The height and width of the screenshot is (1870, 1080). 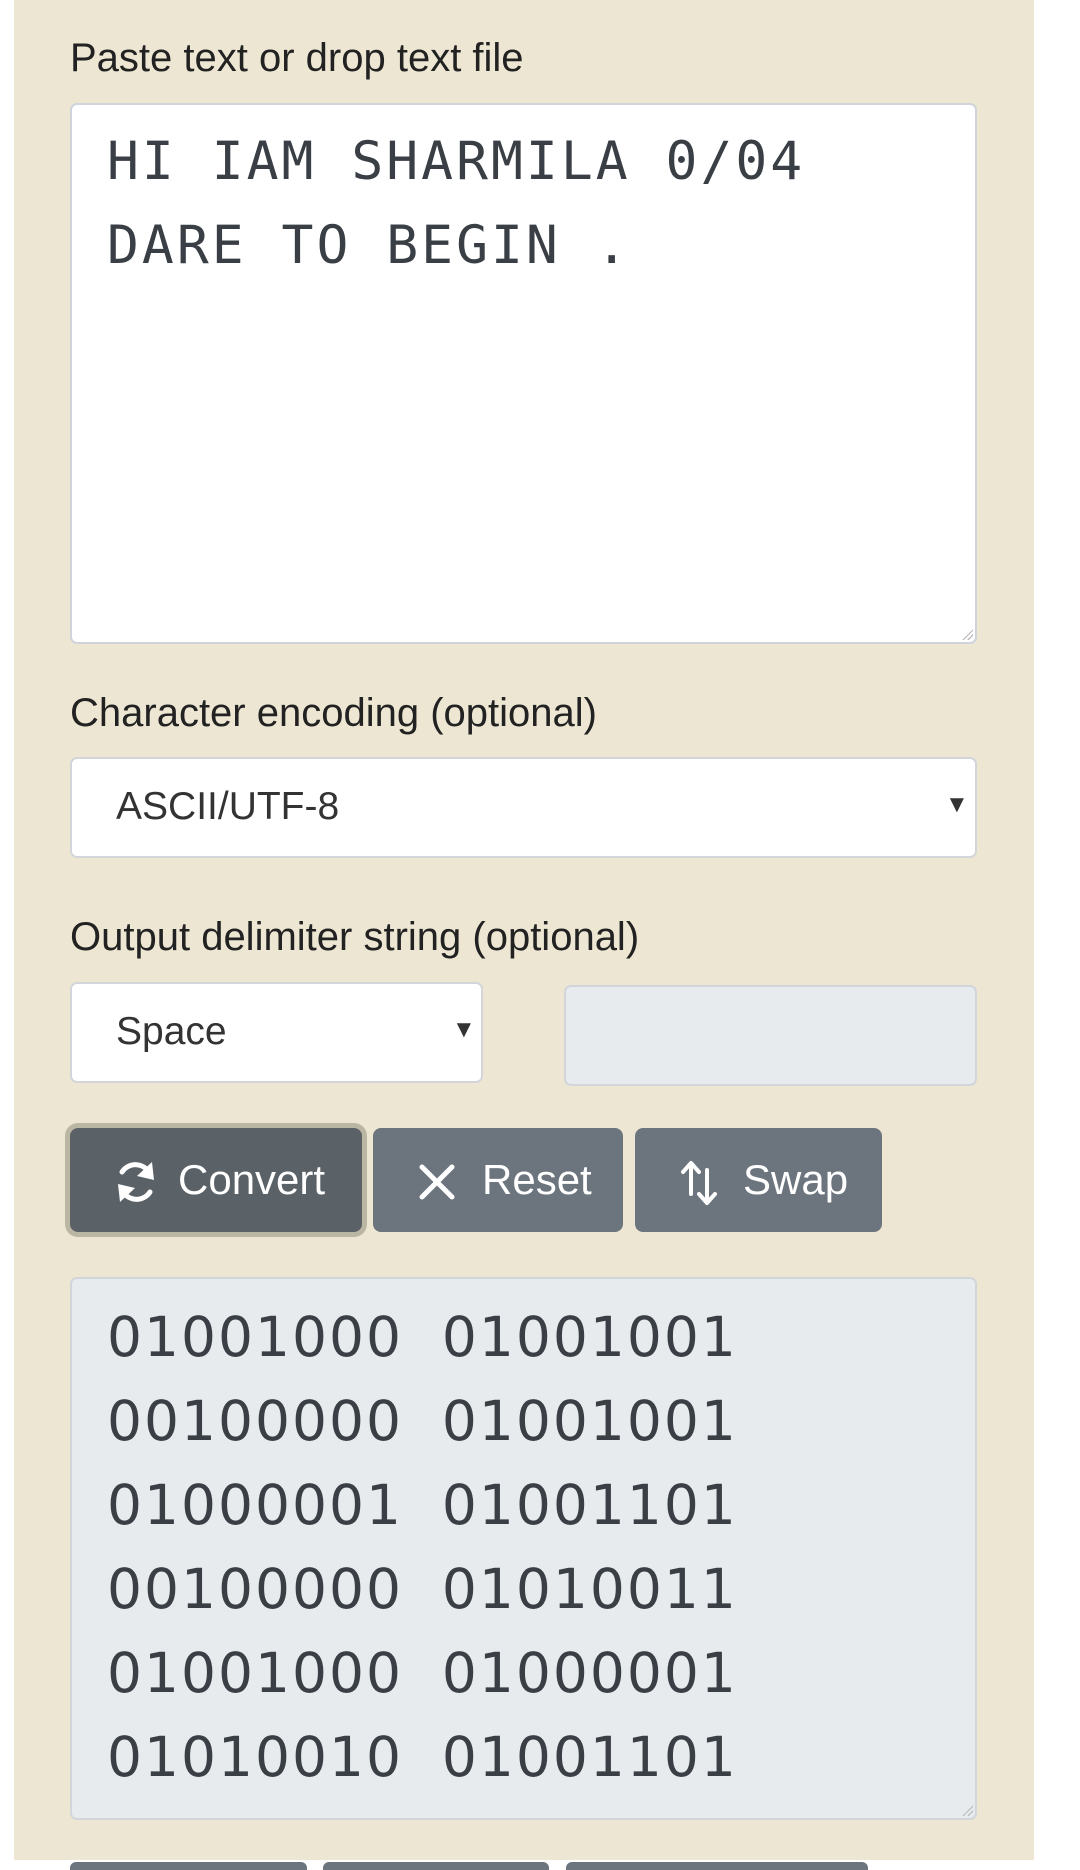 I want to click on refresh-icon, so click(x=136, y=1182).